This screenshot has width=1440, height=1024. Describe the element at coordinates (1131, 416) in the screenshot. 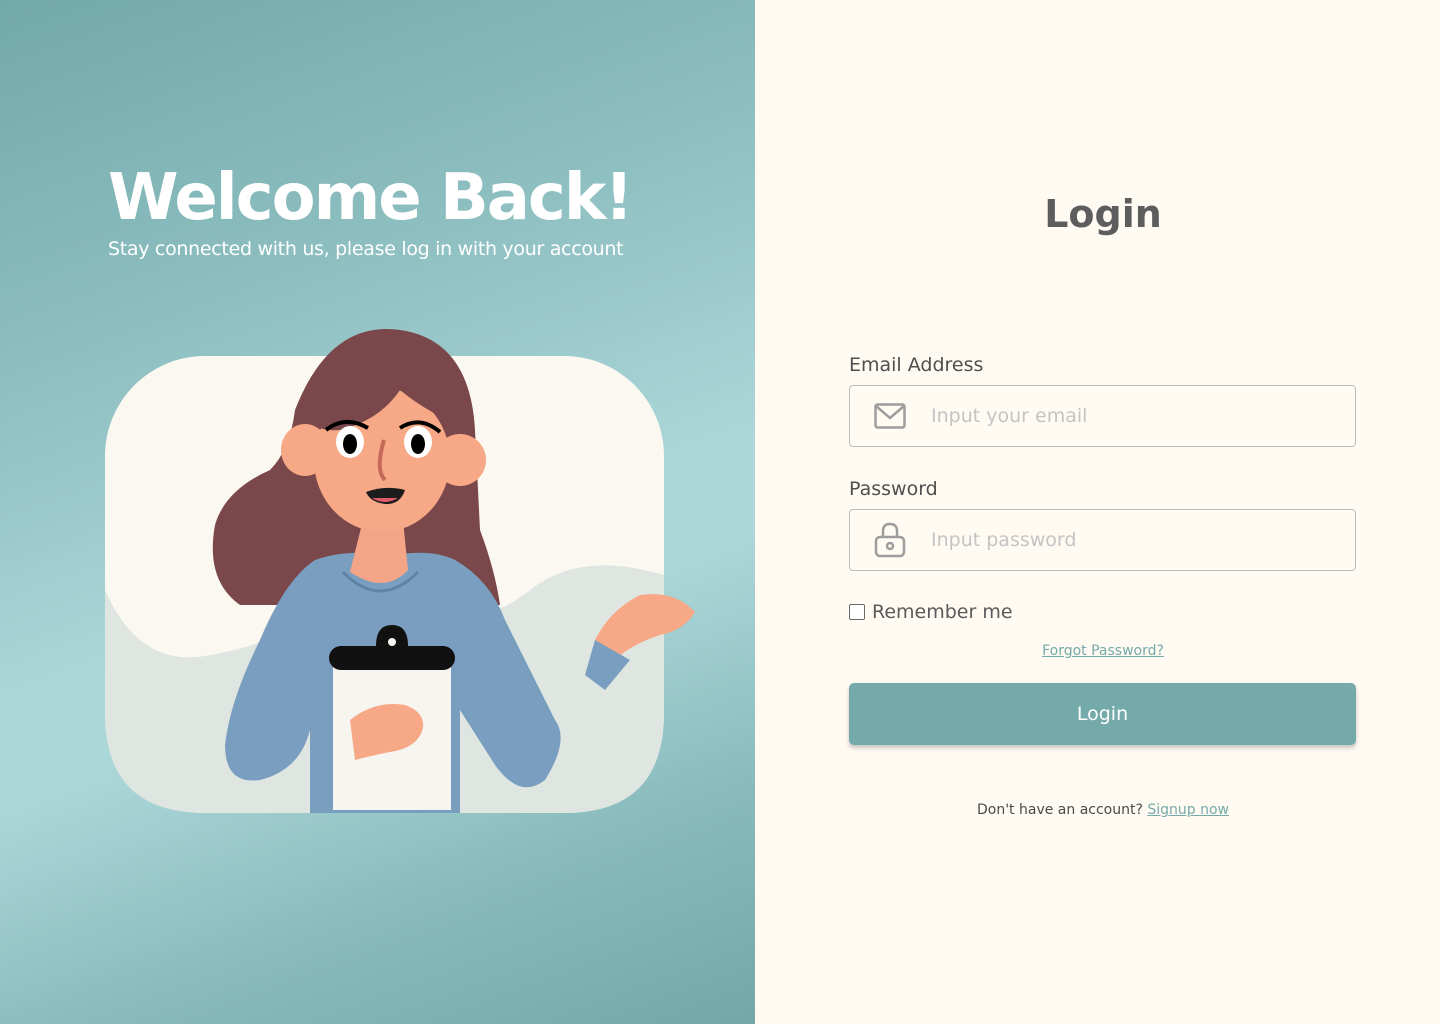

I see `email-input` at that location.